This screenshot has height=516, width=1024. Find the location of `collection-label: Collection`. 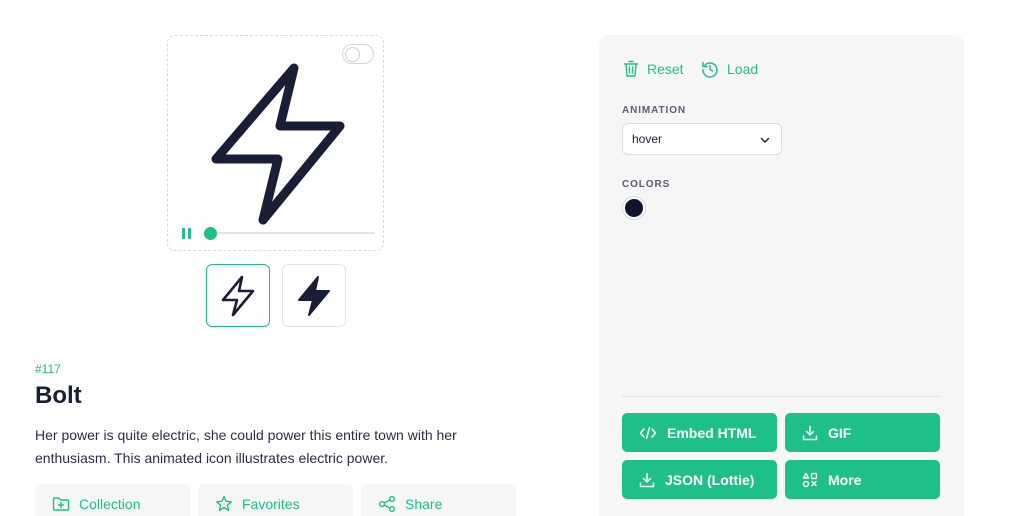

collection-label: Collection is located at coordinates (110, 504).